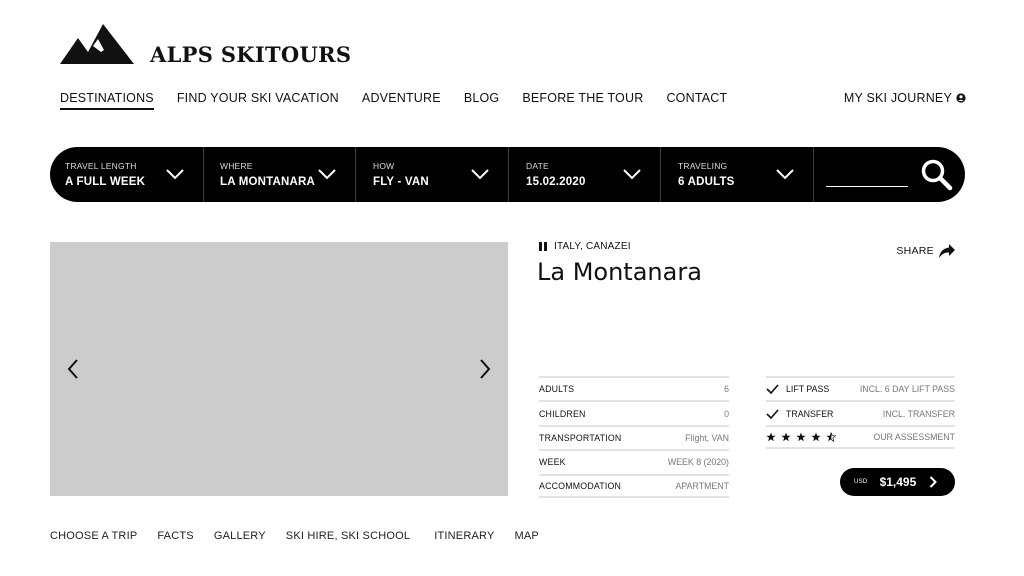  What do you see at coordinates (105, 182) in the screenshot?
I see `travel-length-value: A FULL WEEK` at bounding box center [105, 182].